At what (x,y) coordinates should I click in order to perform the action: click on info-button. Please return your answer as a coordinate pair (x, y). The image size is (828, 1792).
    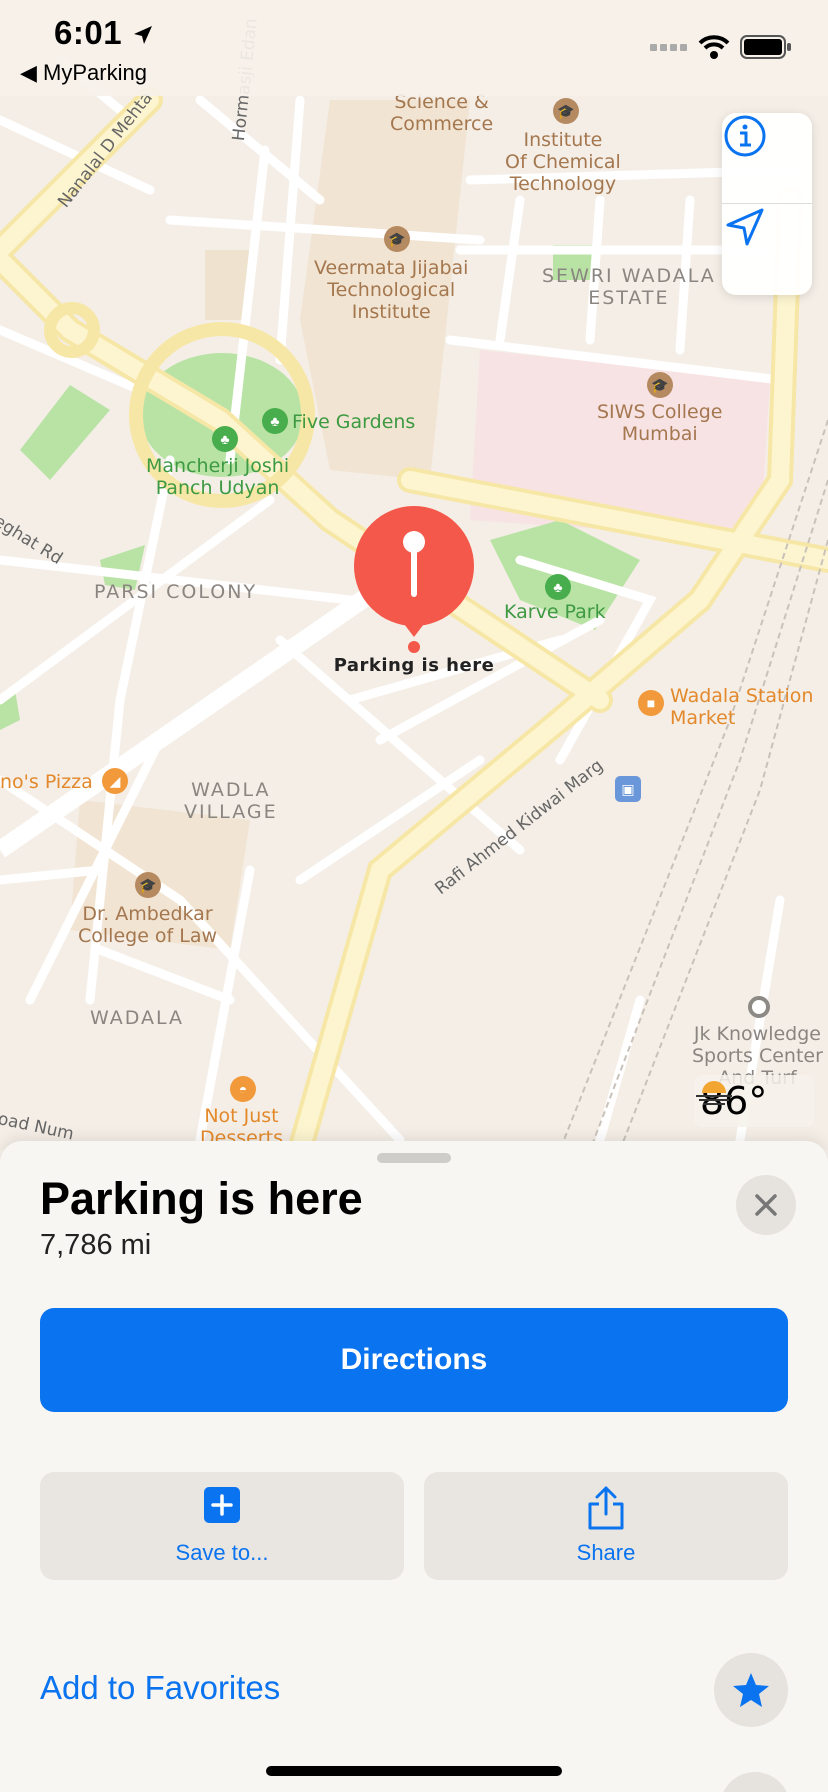
    Looking at the image, I should click on (767, 158).